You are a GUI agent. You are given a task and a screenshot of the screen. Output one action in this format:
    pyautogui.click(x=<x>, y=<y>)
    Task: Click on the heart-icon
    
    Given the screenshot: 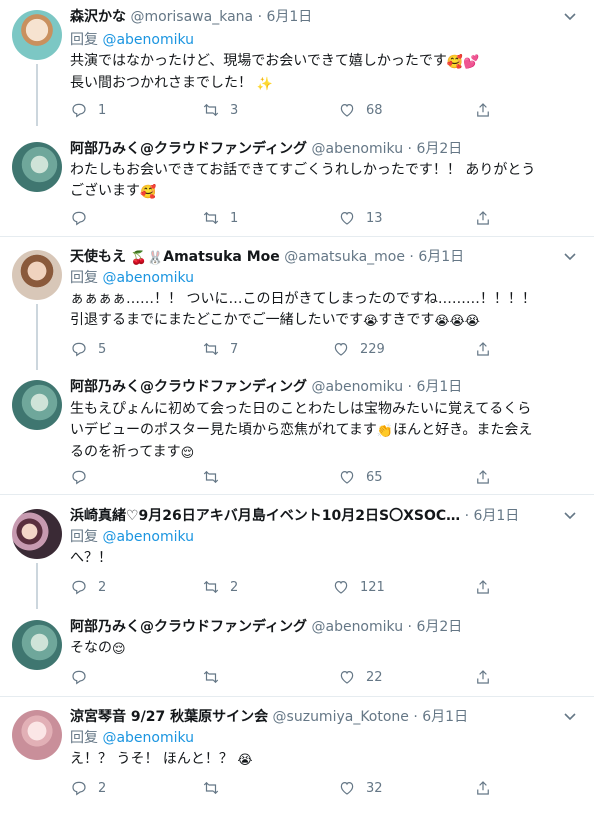 What is the action you would take?
    pyautogui.click(x=347, y=677)
    